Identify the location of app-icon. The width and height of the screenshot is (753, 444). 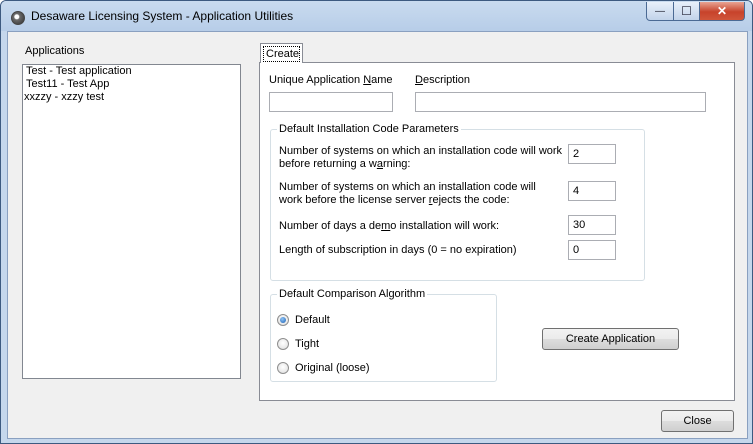
(18, 18).